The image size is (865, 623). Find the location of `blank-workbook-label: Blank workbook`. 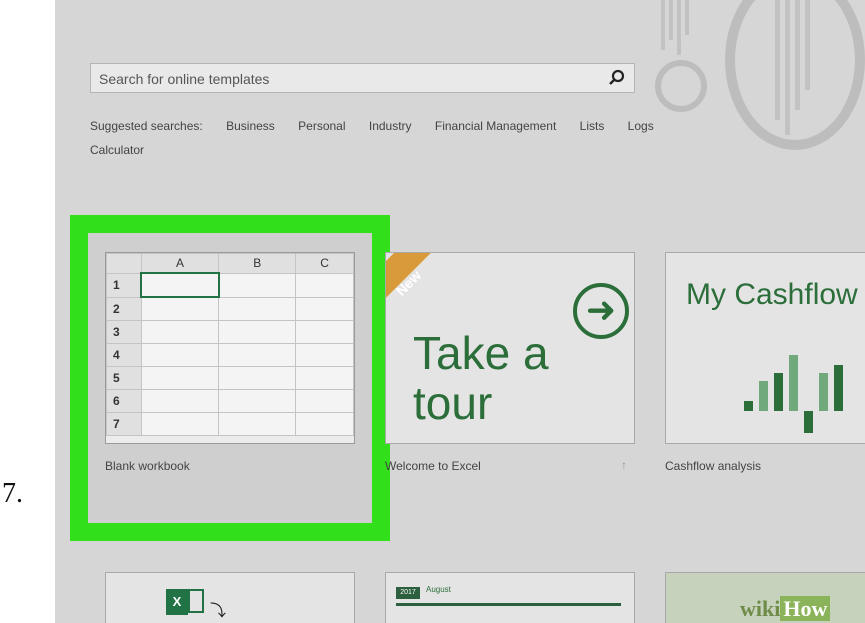

blank-workbook-label: Blank workbook is located at coordinates (147, 466).